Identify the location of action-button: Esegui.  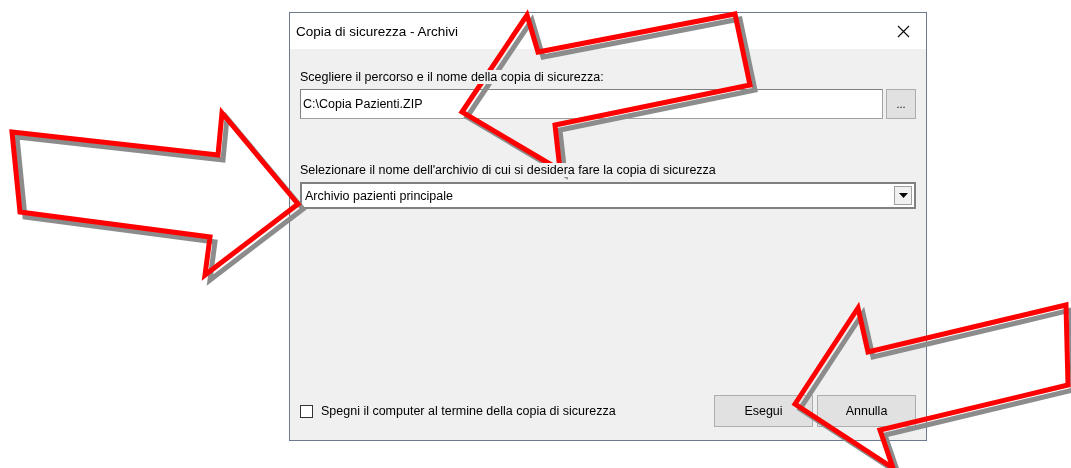
(763, 411).